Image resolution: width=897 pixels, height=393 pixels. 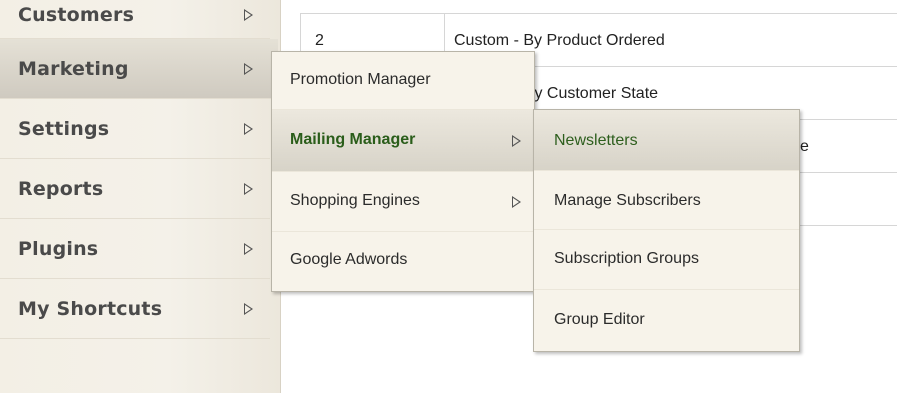 I want to click on menu-item-mailing-manager: Mailing Manager, so click(x=403, y=141).